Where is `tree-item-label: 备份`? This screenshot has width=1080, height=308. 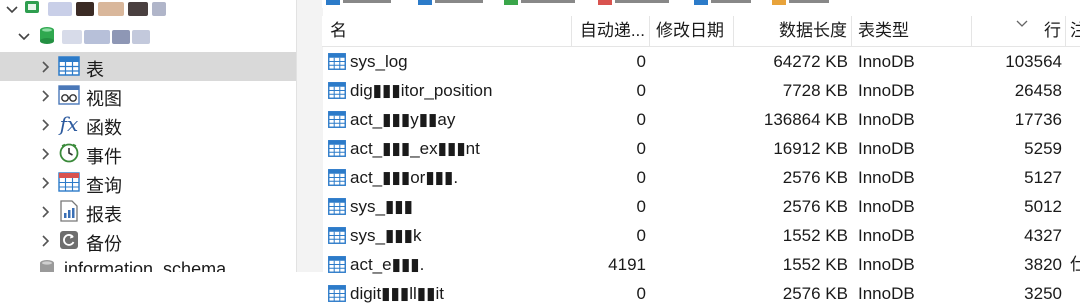
tree-item-label: 备份 is located at coordinates (104, 244).